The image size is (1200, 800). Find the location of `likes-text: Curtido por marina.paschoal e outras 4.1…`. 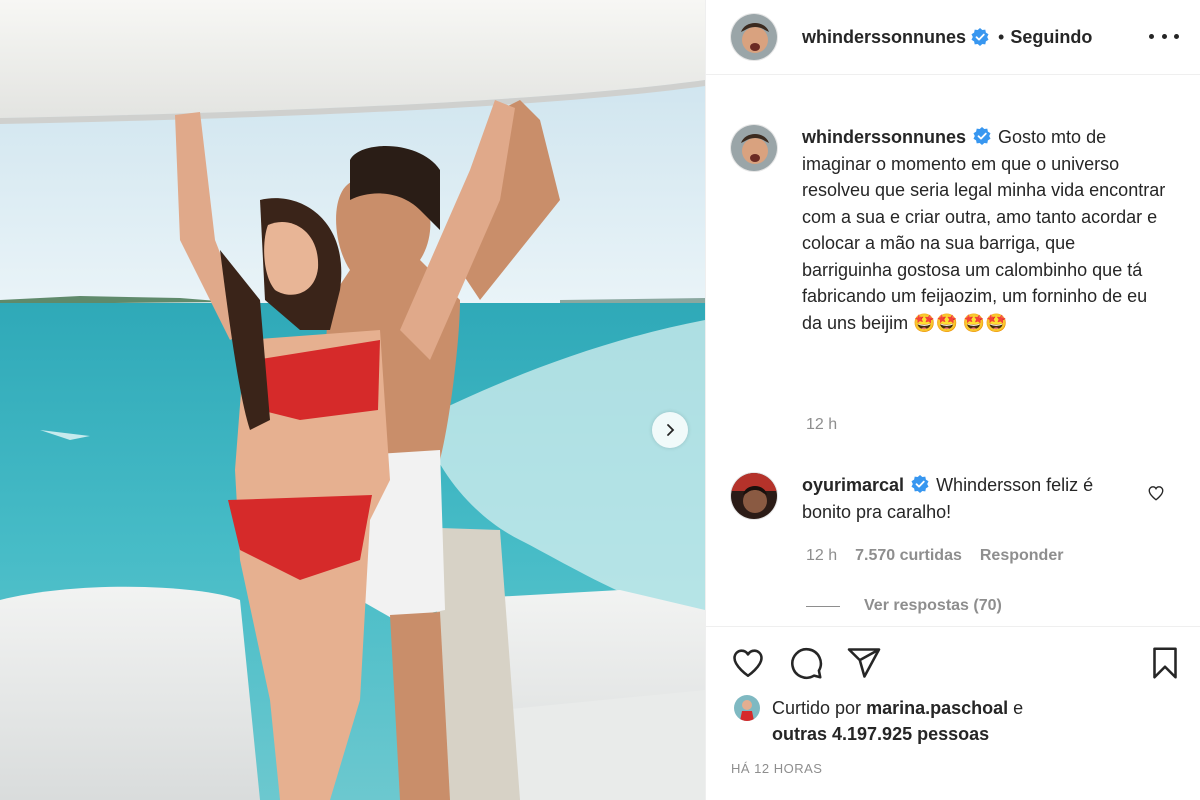

likes-text: Curtido por marina.paschoal e outras 4.1… is located at coordinates (897, 721).